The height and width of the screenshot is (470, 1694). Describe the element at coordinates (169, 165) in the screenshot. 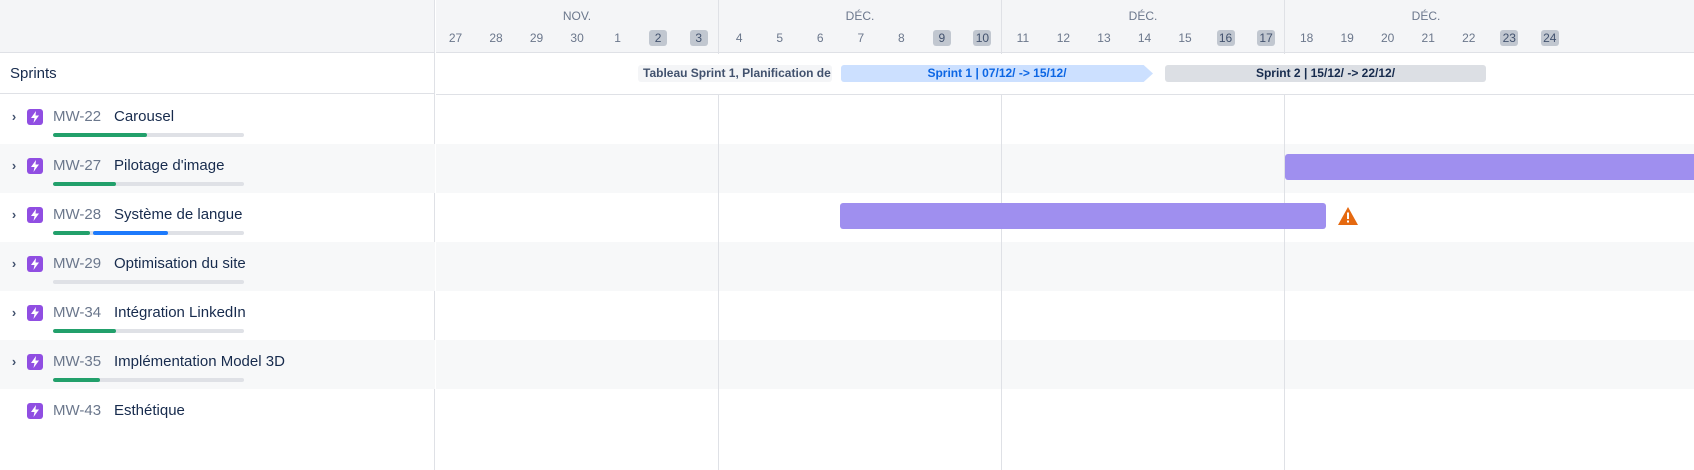

I see `issue-title: Pilotage d'image` at that location.